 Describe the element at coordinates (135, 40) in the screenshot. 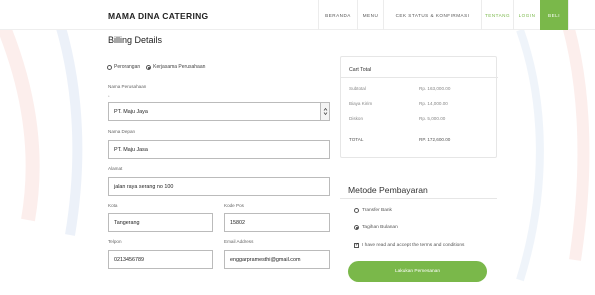

I see `billing-title: Billing Details` at that location.